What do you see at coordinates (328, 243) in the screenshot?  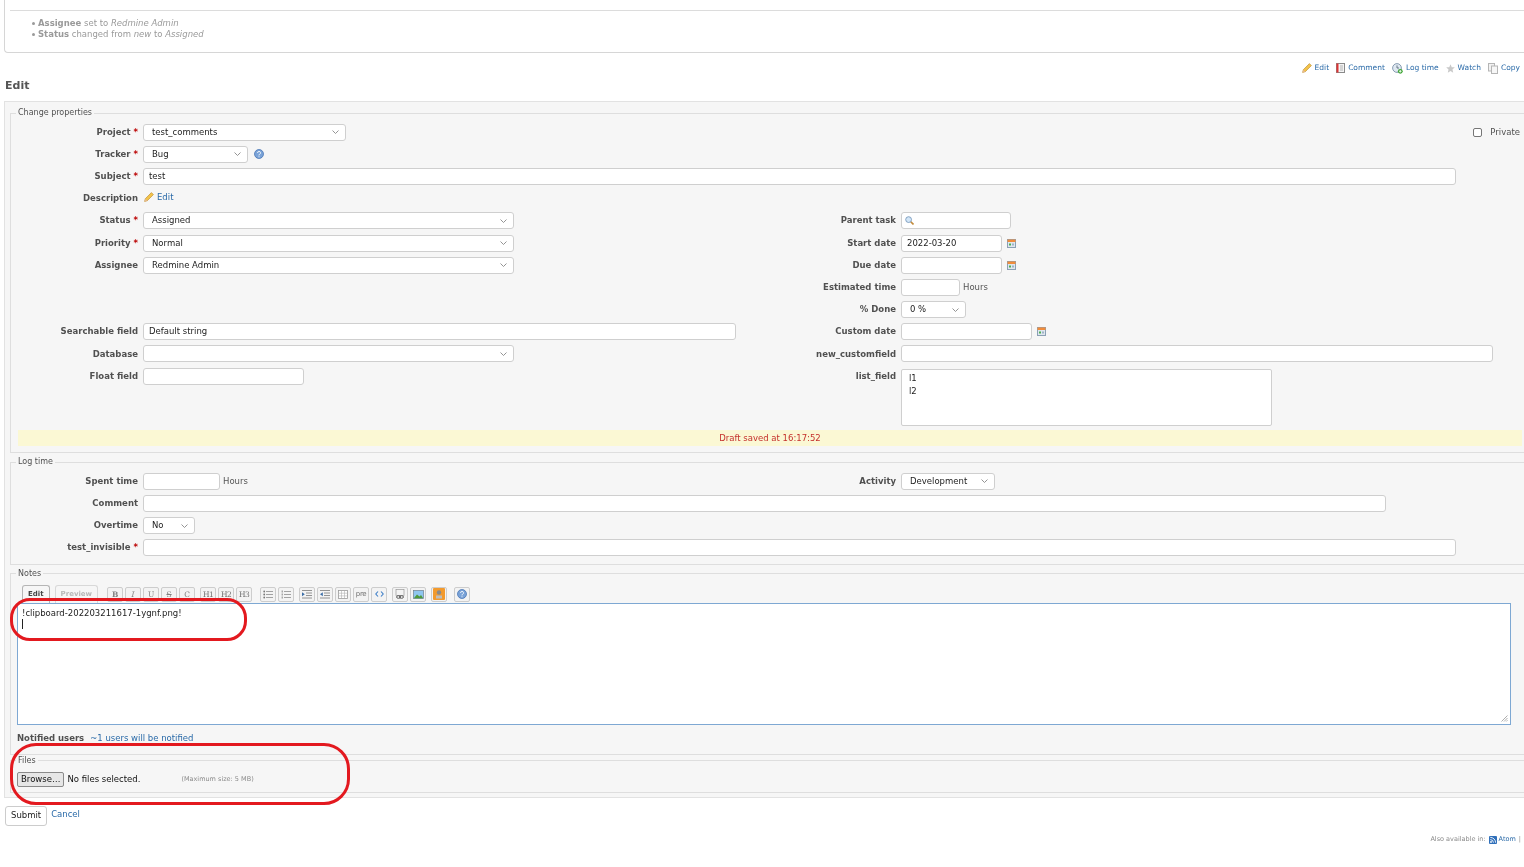 I see `dropdown: Normal` at bounding box center [328, 243].